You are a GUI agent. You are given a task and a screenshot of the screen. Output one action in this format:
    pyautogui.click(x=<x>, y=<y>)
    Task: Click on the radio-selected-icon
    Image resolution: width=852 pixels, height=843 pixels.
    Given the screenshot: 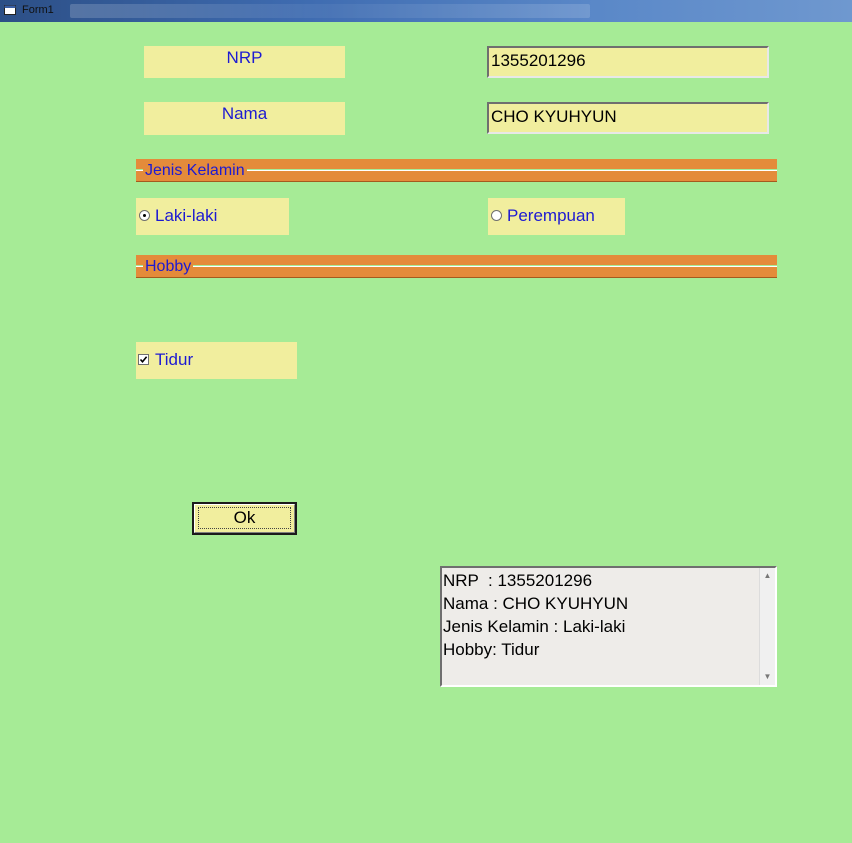 What is the action you would take?
    pyautogui.click(x=144, y=215)
    